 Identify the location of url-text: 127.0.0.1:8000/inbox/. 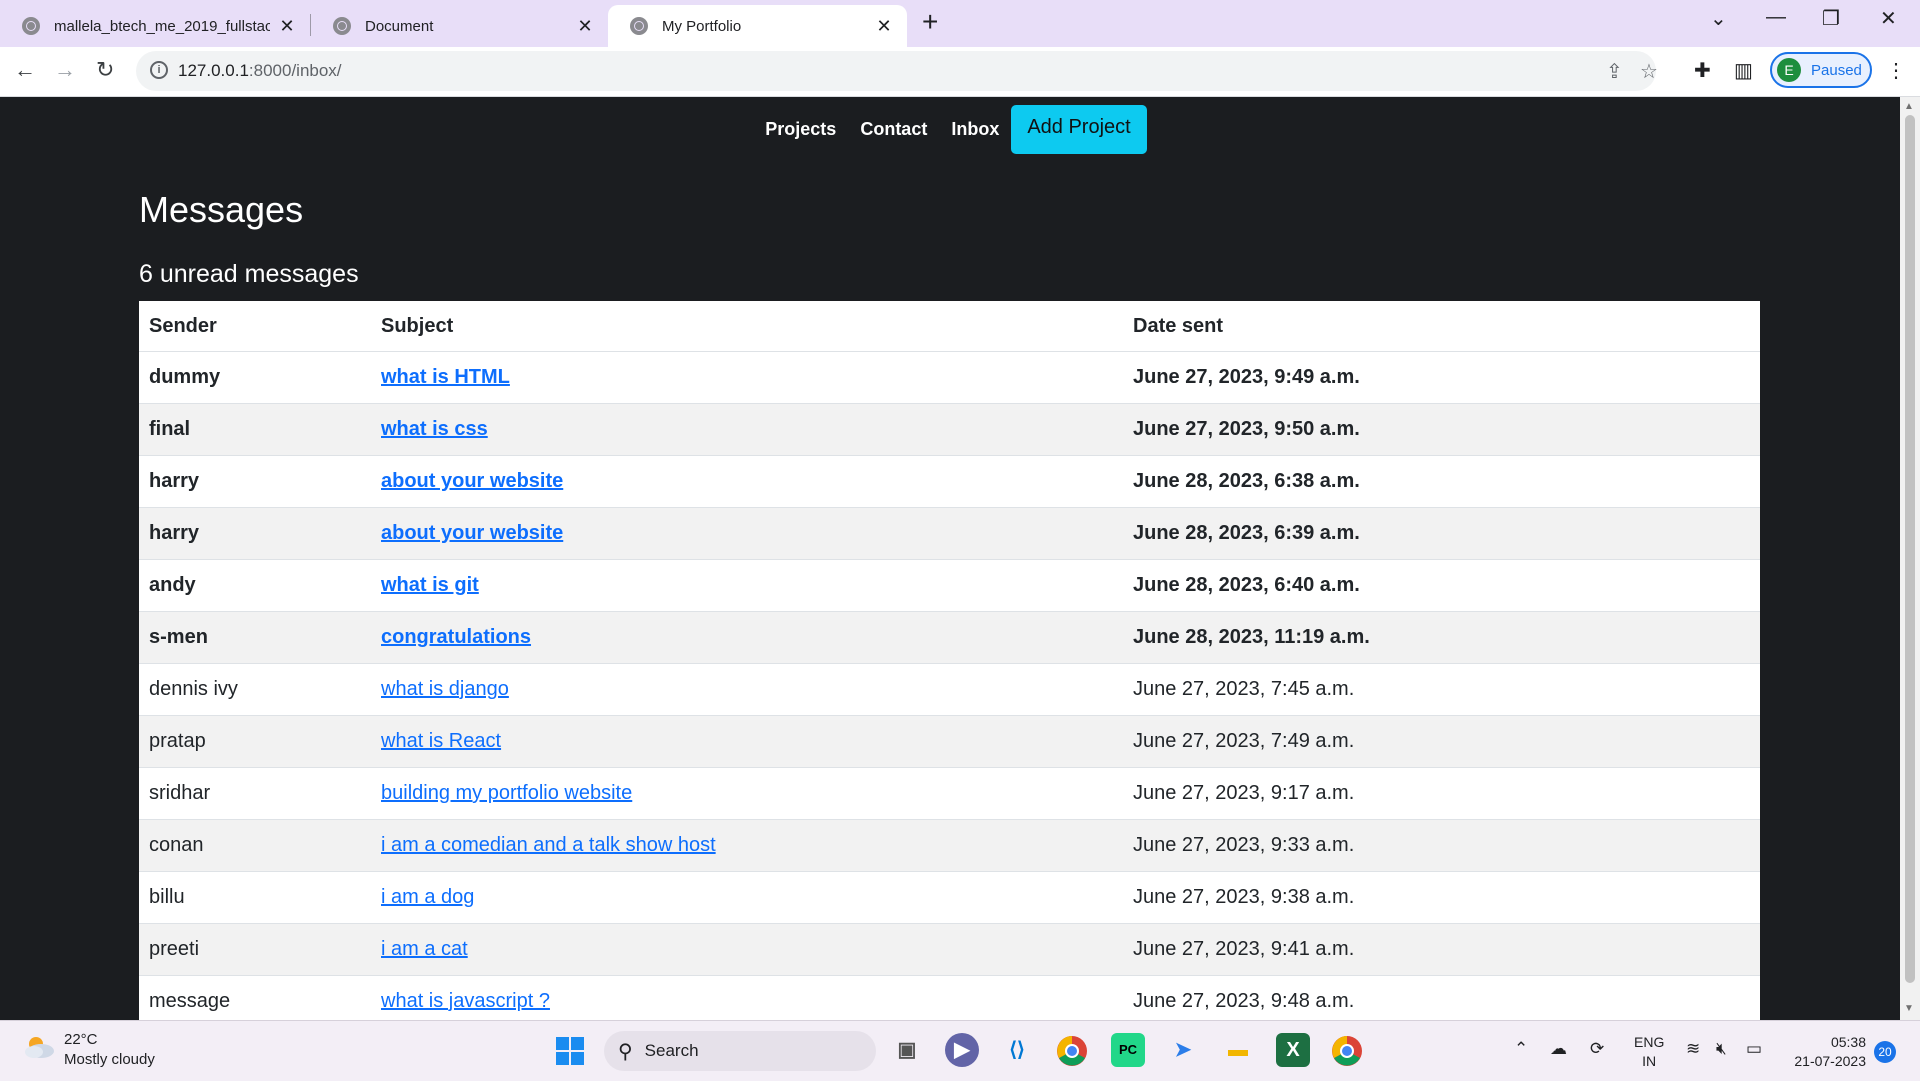
(260, 71).